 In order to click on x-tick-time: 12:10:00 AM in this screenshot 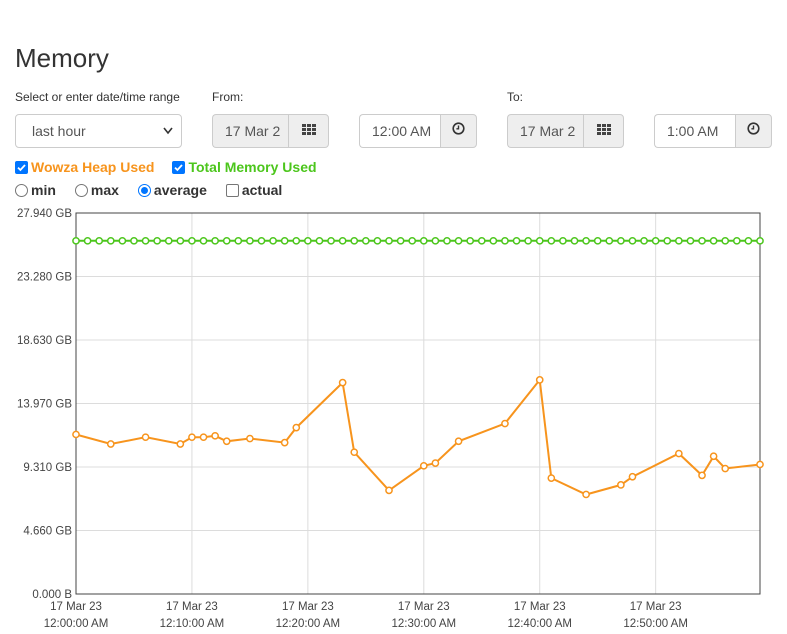, I will do `click(192, 624)`.